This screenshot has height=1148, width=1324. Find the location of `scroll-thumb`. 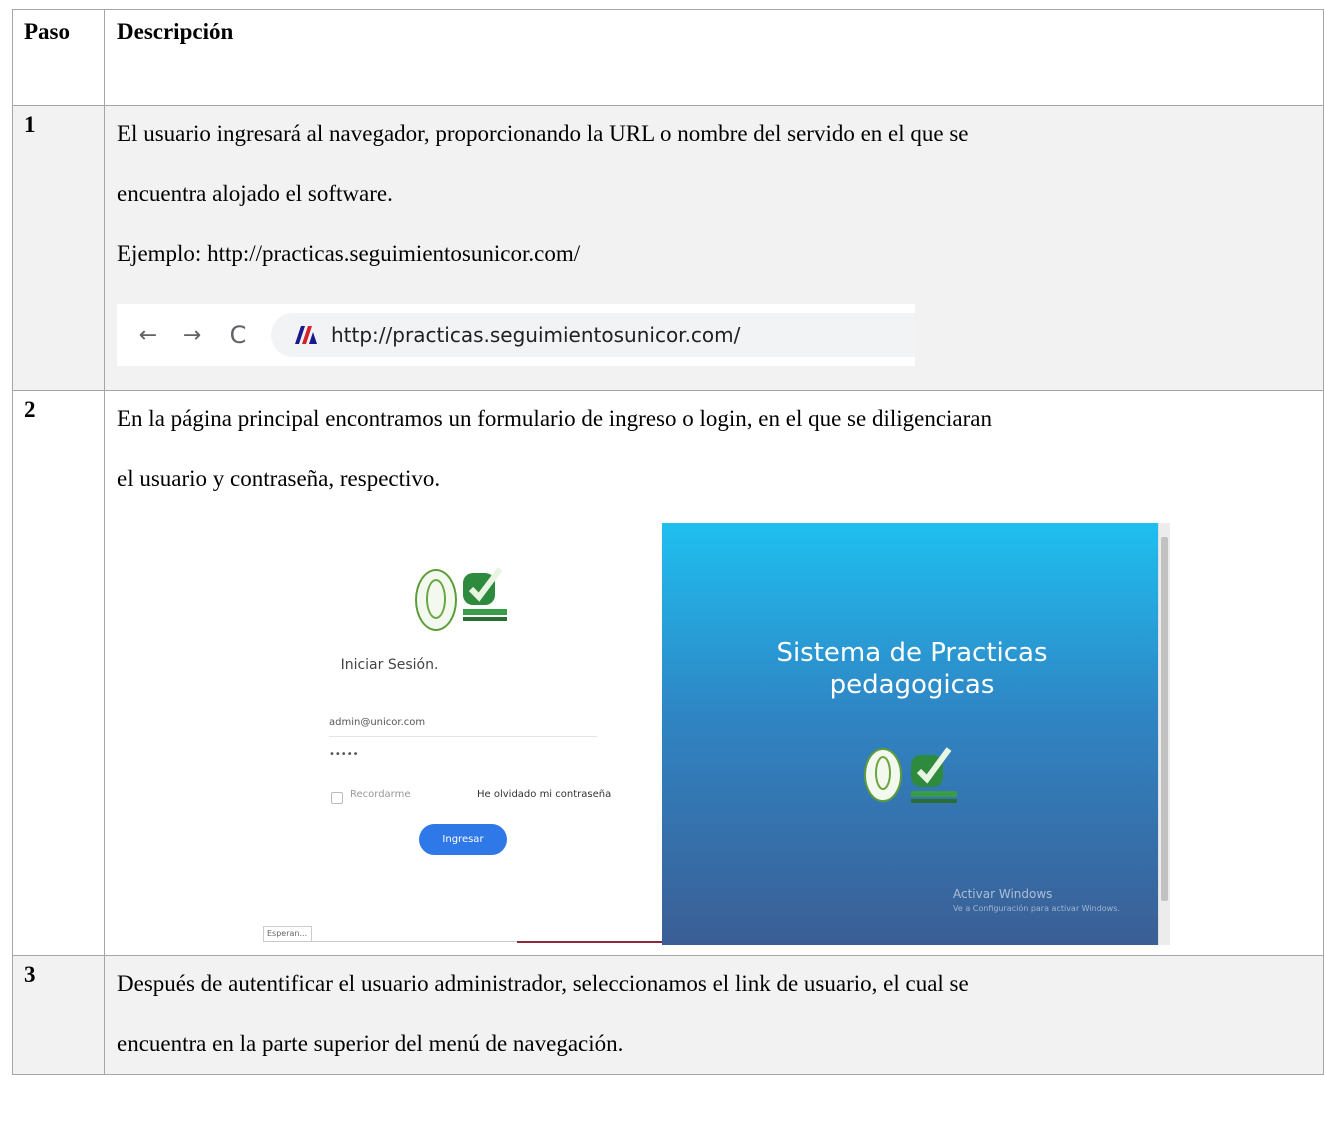

scroll-thumb is located at coordinates (1164, 719).